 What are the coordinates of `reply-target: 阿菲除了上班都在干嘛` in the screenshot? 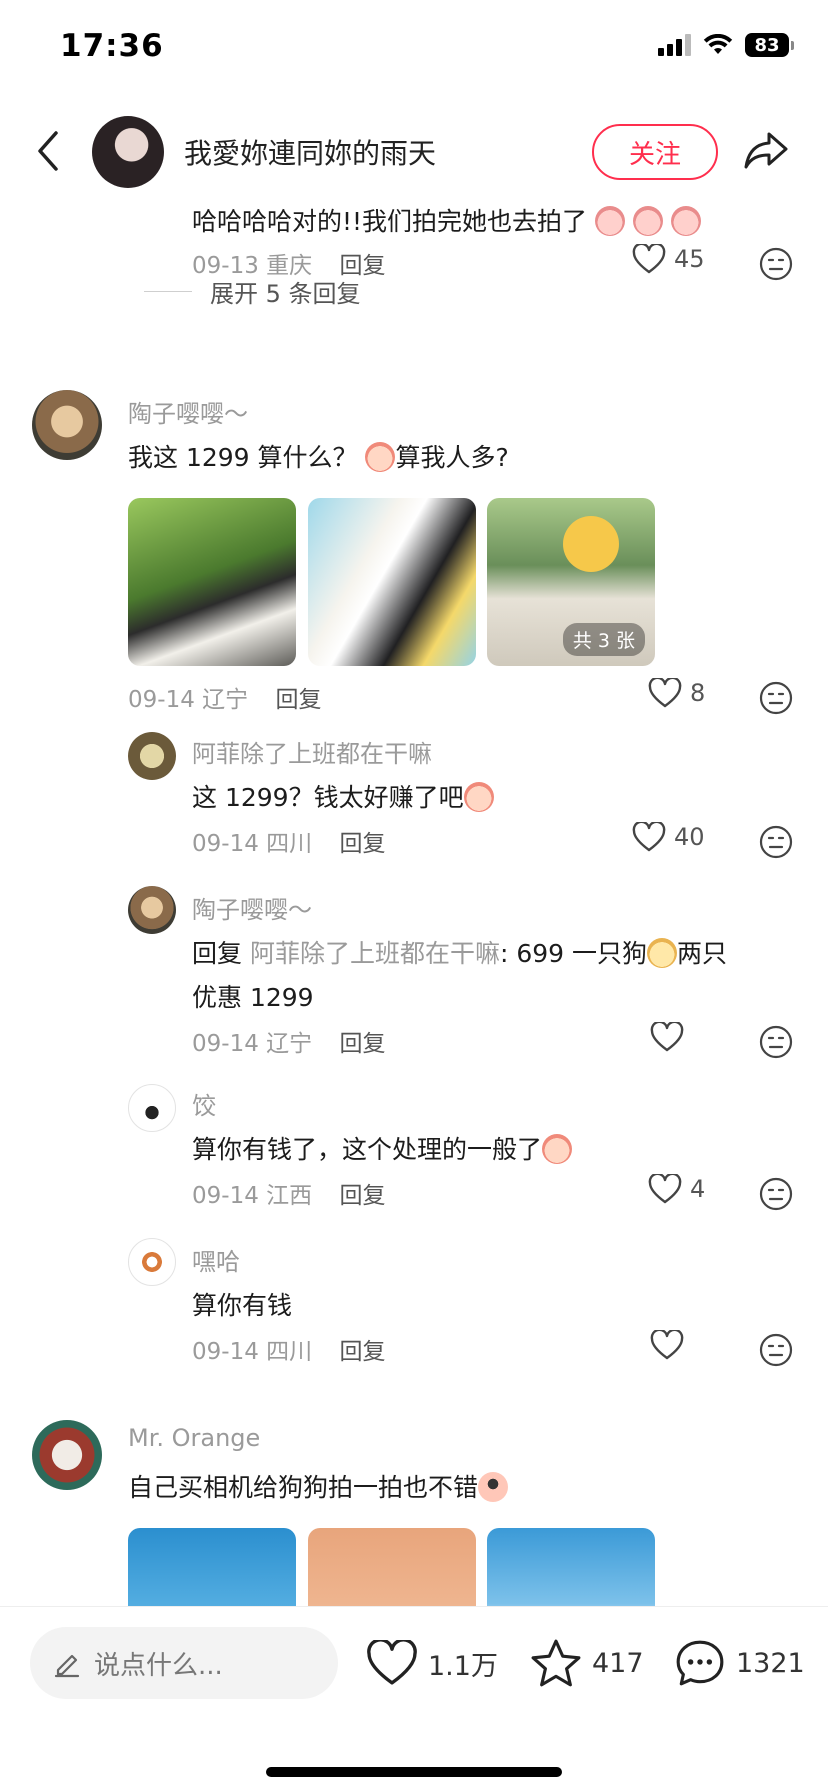 It's located at (375, 953).